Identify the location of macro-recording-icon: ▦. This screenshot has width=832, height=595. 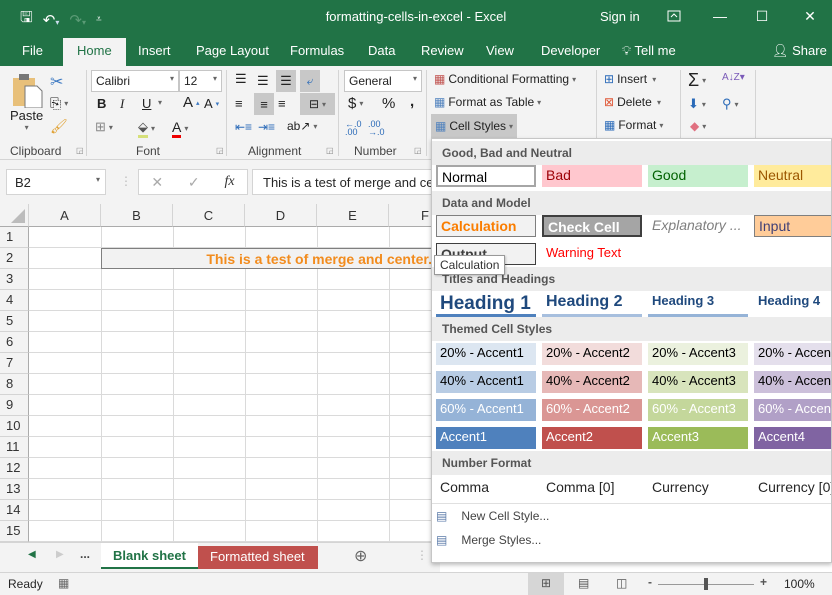
(63, 583).